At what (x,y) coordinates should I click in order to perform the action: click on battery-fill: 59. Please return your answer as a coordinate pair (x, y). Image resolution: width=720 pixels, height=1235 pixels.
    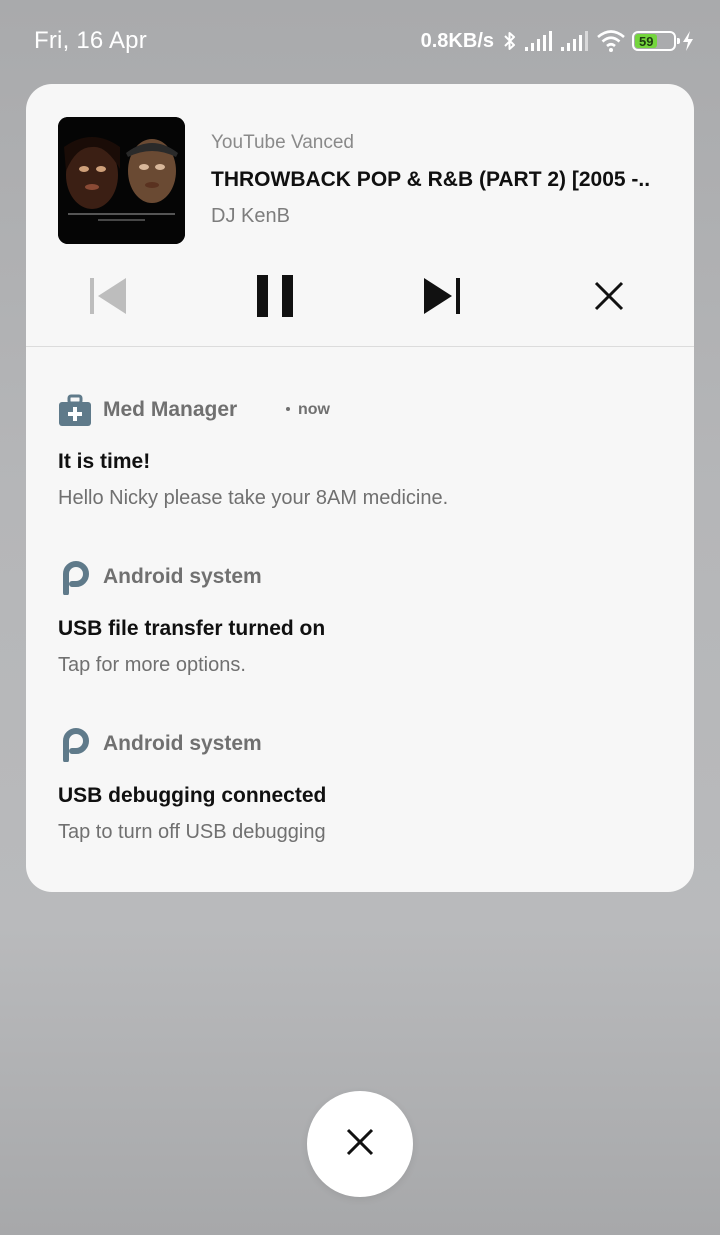
    Looking at the image, I should click on (646, 41).